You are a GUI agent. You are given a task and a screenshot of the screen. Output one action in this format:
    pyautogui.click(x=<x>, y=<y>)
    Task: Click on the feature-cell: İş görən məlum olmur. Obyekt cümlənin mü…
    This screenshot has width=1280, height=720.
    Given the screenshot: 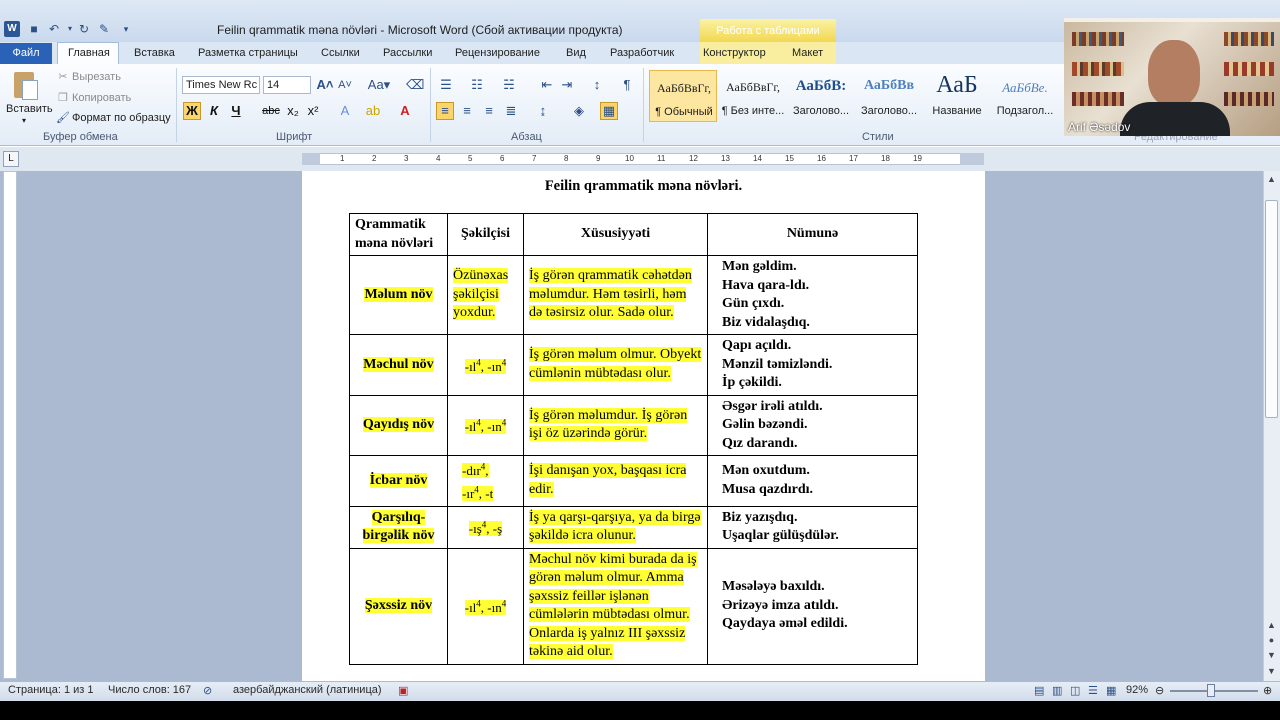 What is the action you would take?
    pyautogui.click(x=615, y=365)
    